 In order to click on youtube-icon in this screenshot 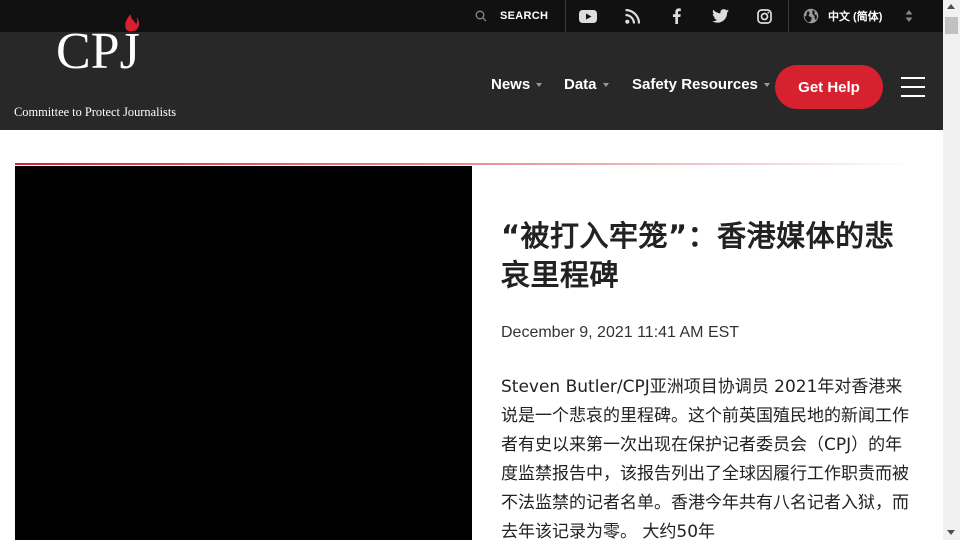, I will do `click(588, 16)`.